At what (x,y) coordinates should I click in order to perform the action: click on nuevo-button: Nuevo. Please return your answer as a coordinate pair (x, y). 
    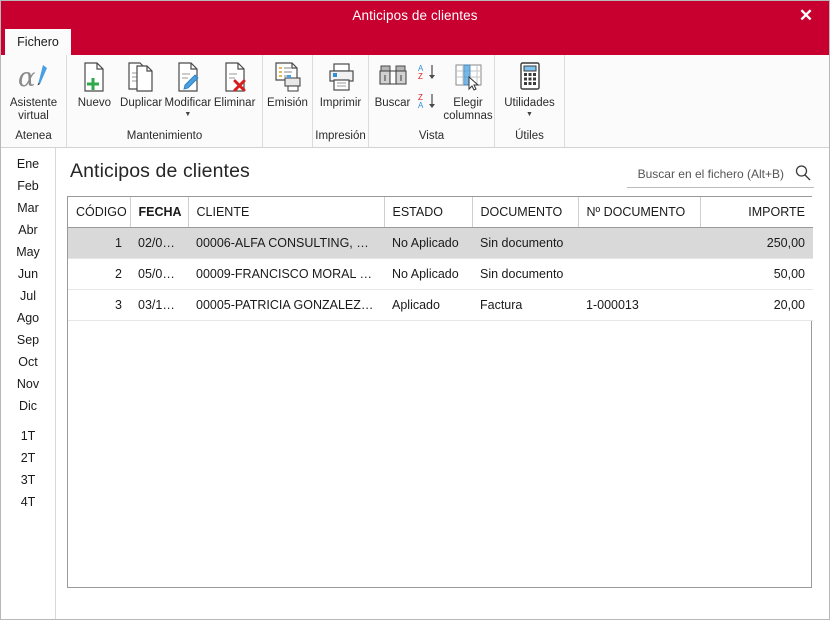
    Looking at the image, I should click on (94, 83).